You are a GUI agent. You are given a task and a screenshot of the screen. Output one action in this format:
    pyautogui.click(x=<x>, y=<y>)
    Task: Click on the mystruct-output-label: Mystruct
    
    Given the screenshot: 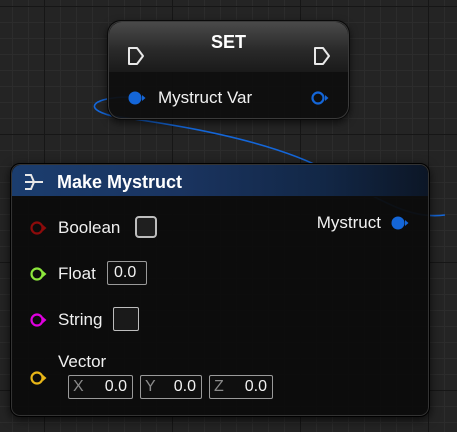 What is the action you would take?
    pyautogui.click(x=348, y=222)
    